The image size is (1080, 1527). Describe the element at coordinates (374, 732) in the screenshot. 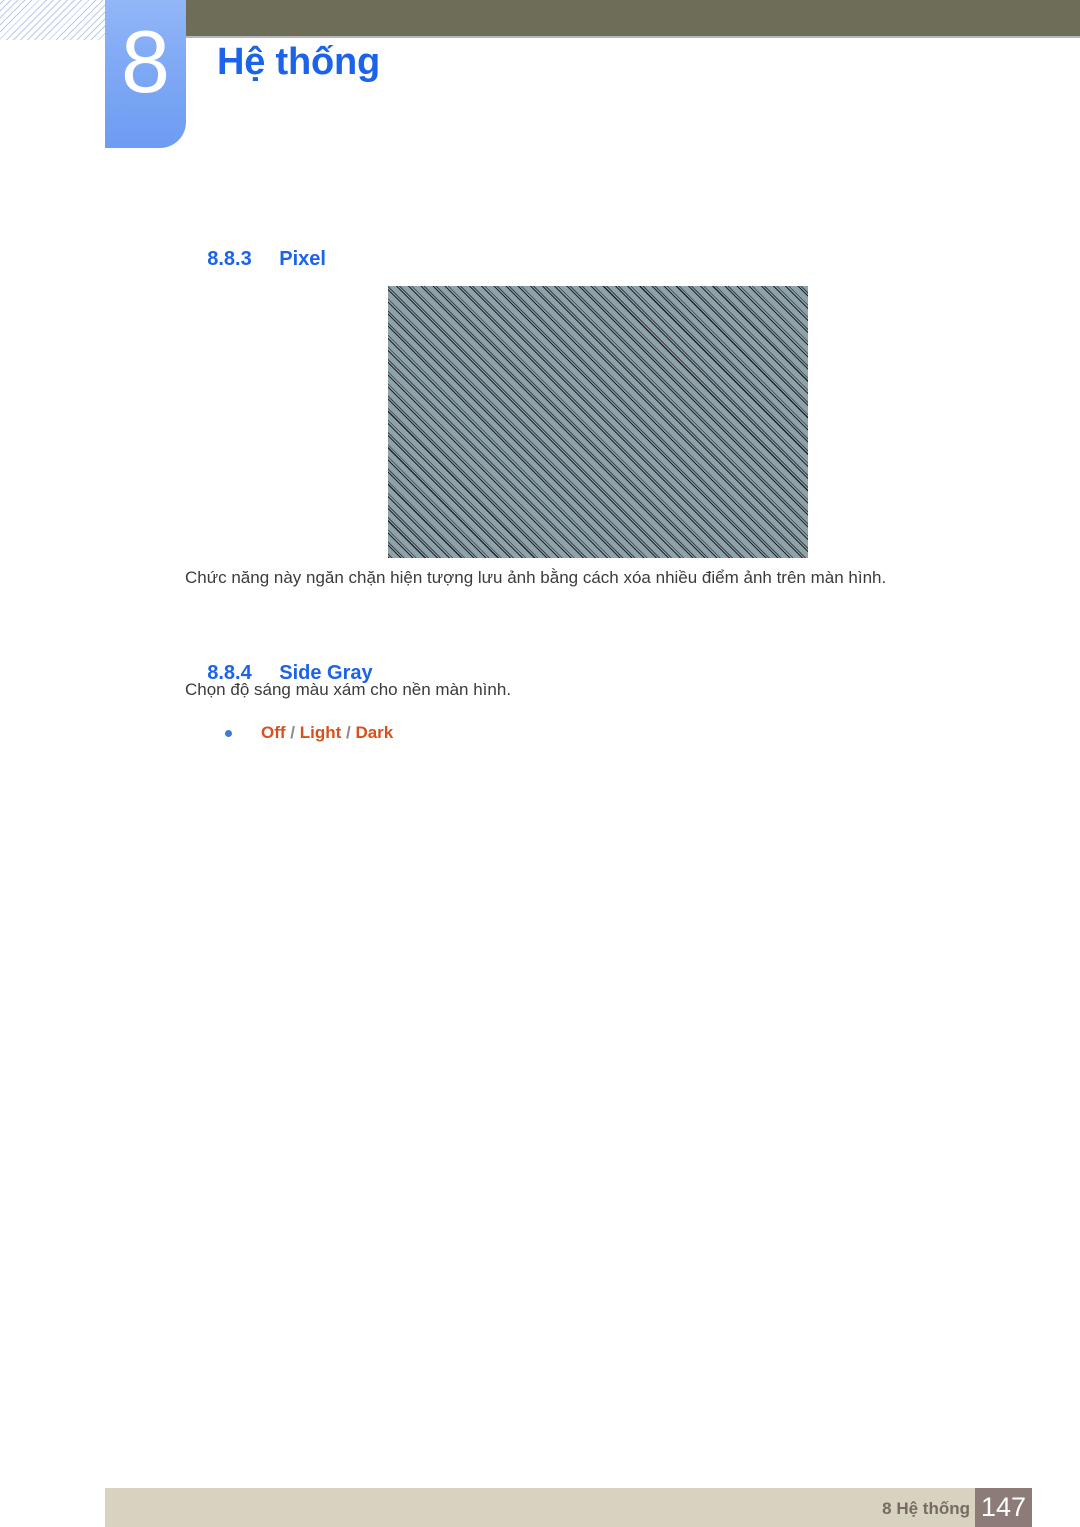

I see `option-dark: Dark` at that location.